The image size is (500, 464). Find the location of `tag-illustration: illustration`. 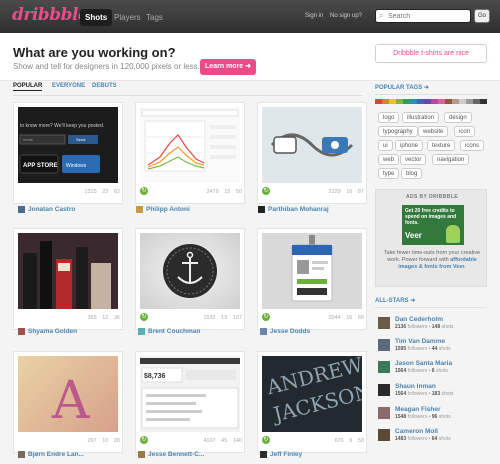

tag-illustration: illustration is located at coordinates (421, 117).